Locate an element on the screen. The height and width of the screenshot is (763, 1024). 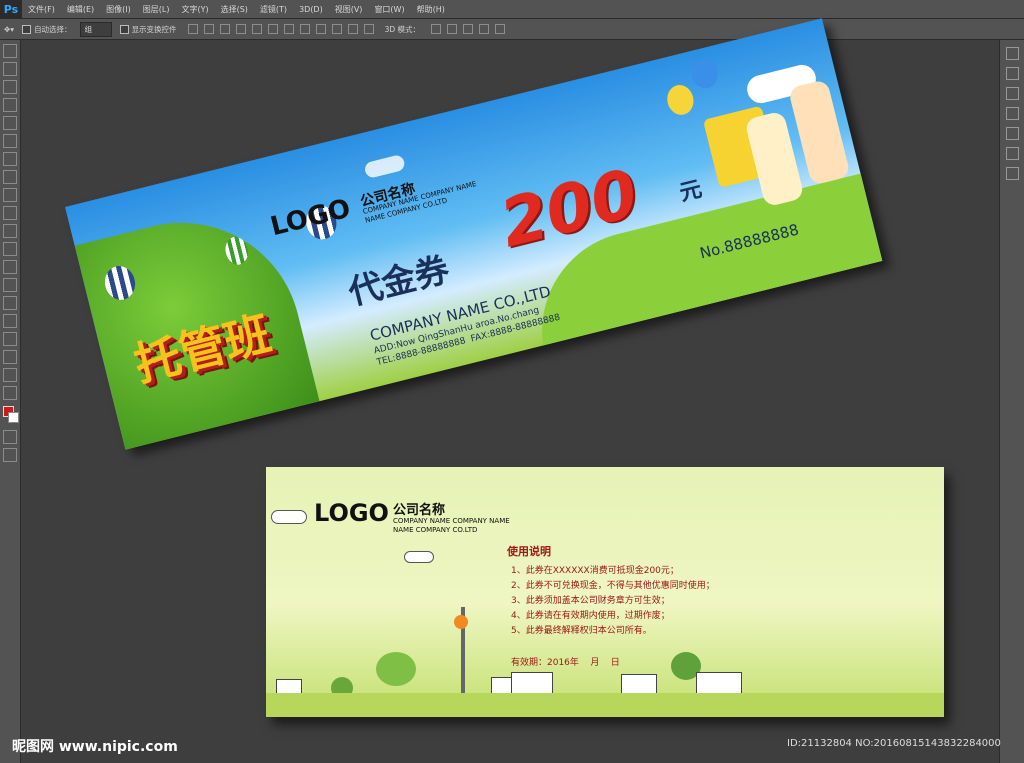
lamp-head is located at coordinates (461, 622).